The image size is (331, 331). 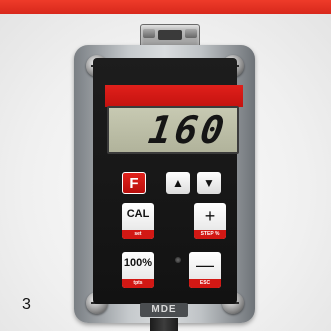 I want to click on plus-button: + STEP %, so click(x=210, y=221).